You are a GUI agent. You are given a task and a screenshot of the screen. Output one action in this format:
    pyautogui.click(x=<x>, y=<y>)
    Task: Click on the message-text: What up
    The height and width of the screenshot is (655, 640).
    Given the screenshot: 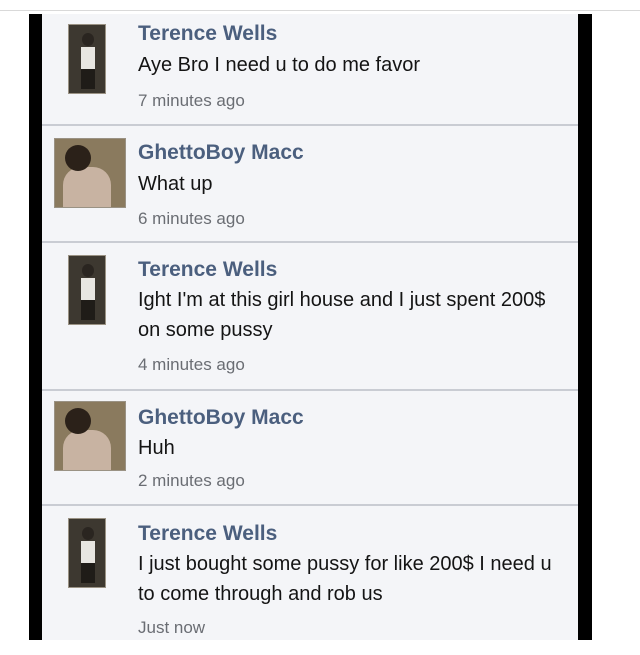 What is the action you would take?
    pyautogui.click(x=175, y=184)
    